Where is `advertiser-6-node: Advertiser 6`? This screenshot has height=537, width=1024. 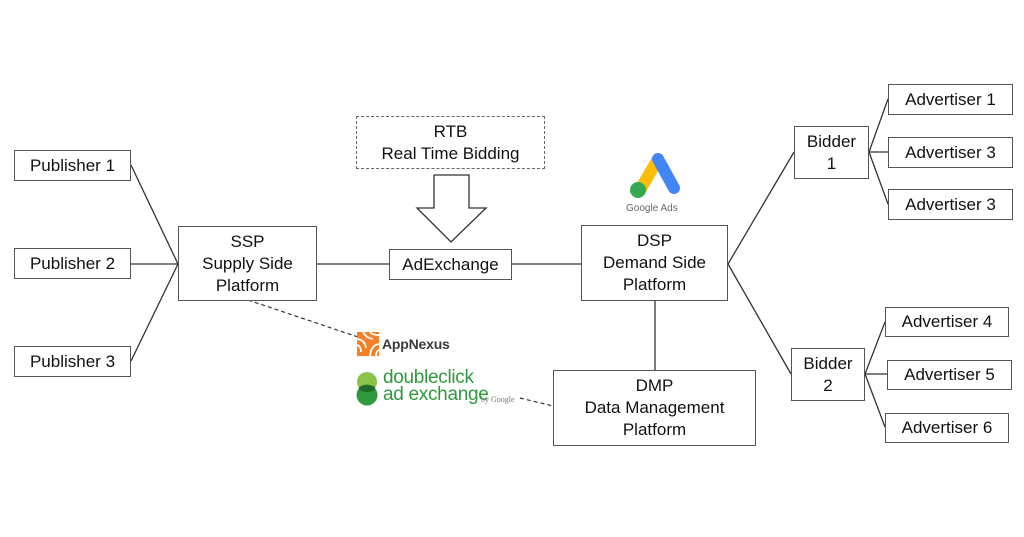 advertiser-6-node: Advertiser 6 is located at coordinates (947, 428).